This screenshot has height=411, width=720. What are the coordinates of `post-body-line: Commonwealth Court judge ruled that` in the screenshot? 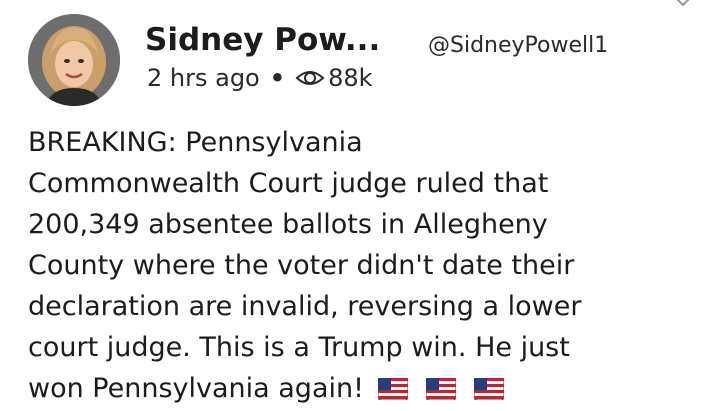 It's located at (288, 183).